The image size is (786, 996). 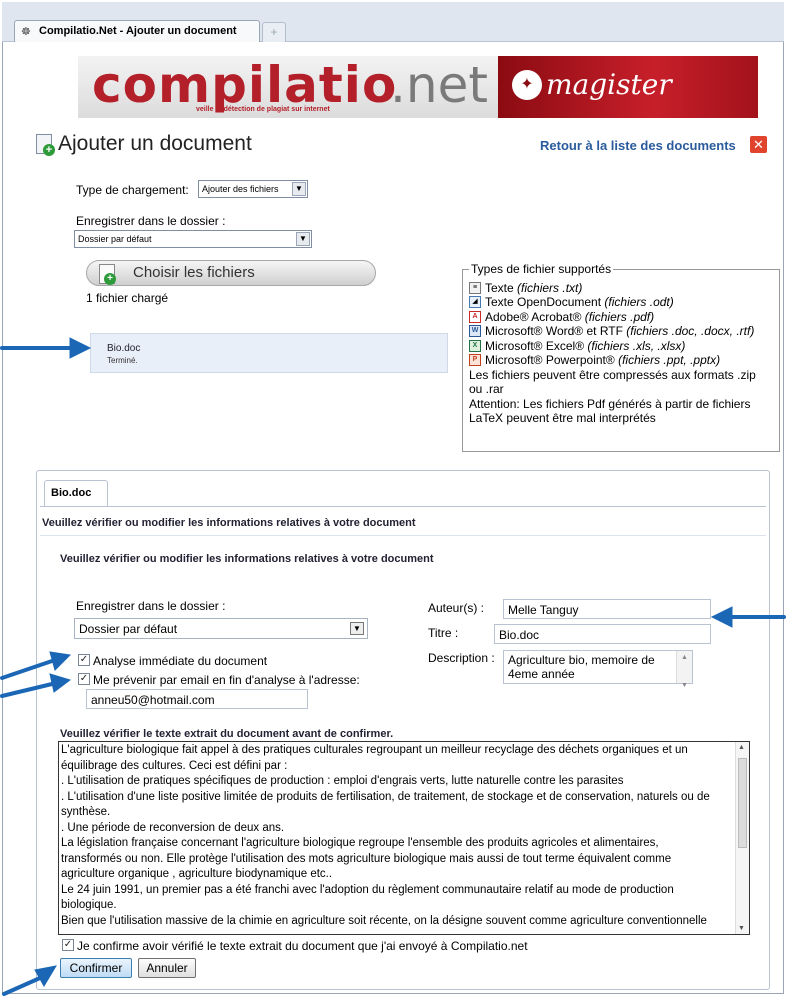 I want to click on arrow-to-notify-head, so click(x=60, y=683).